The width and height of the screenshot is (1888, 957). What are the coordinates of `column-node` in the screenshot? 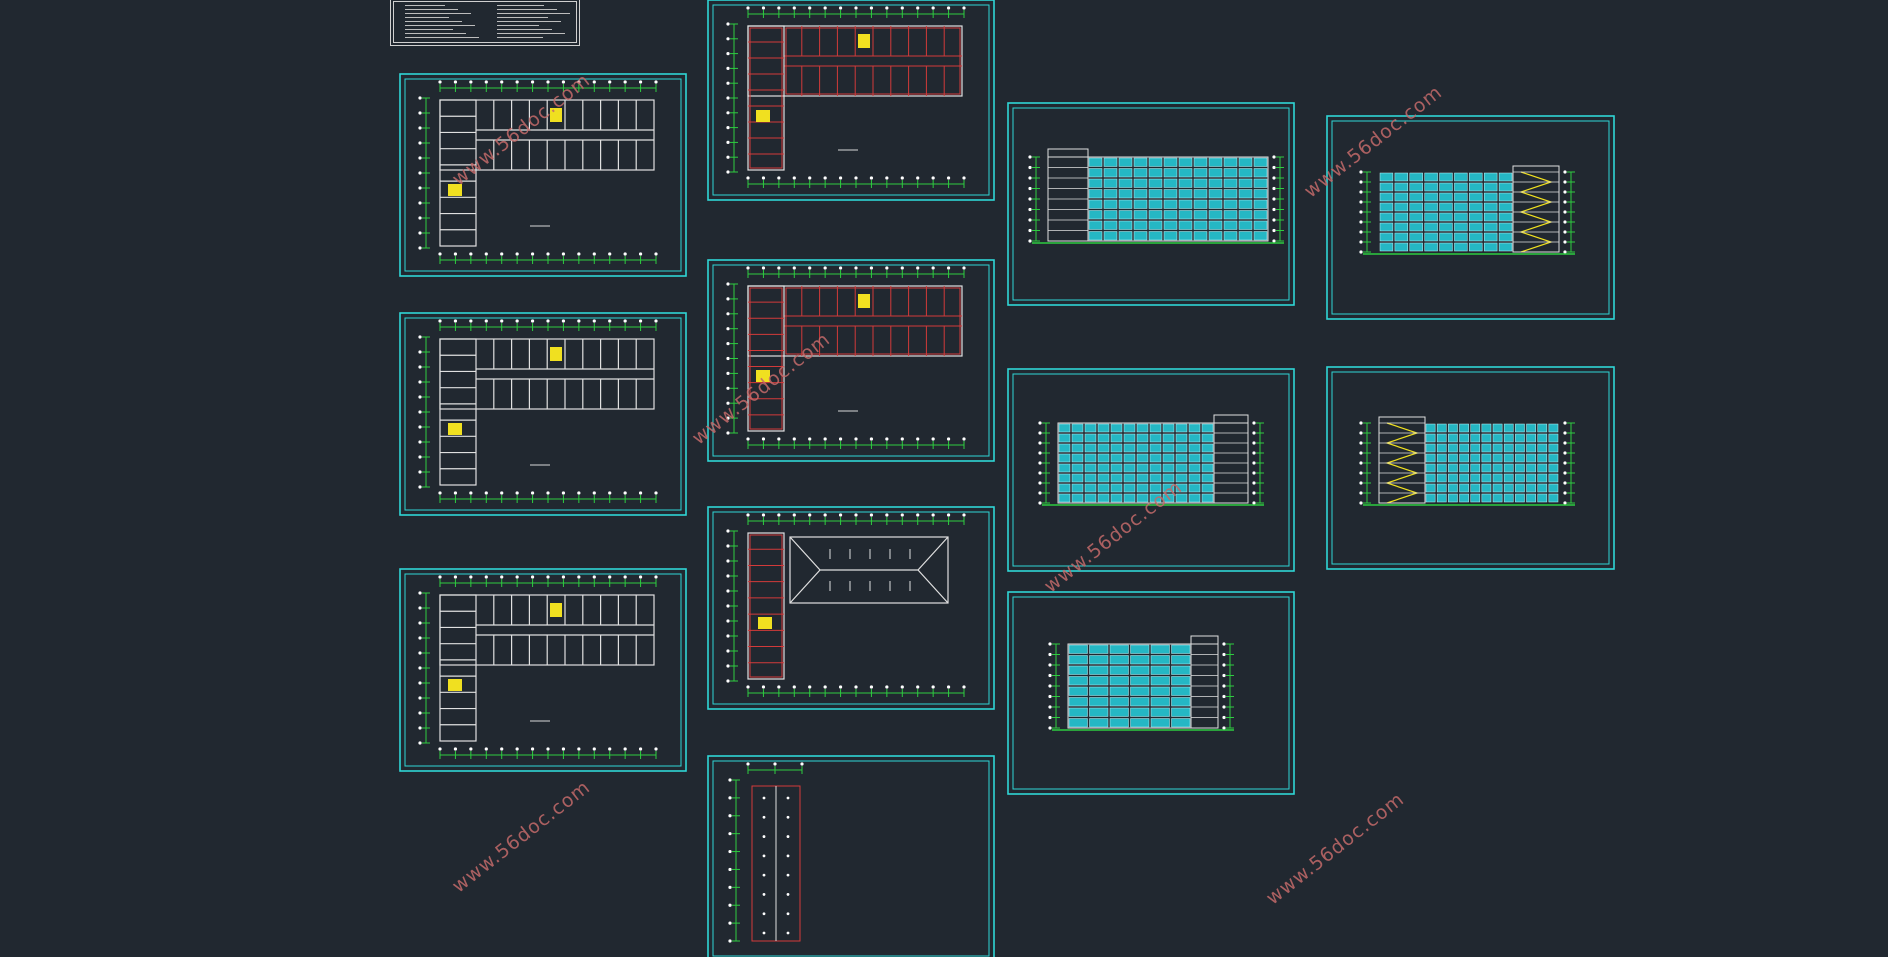 It's located at (764, 875).